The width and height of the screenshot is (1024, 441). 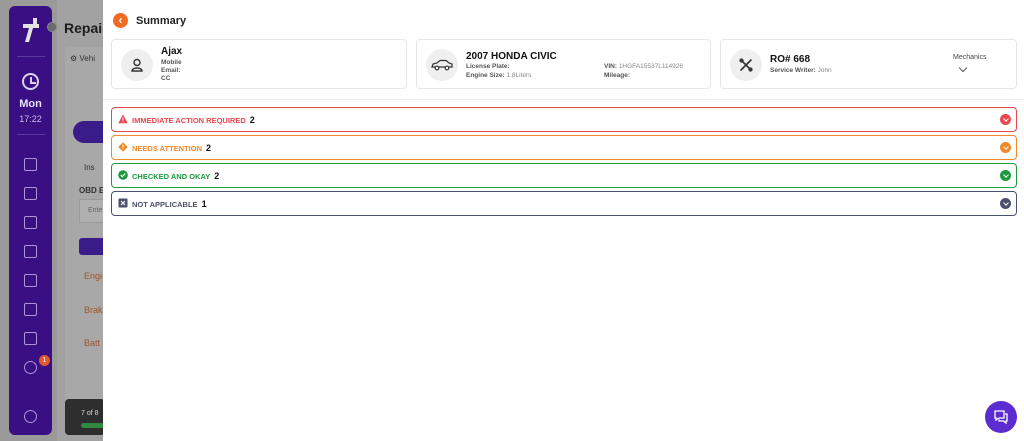 I want to click on background-progress-footer: 7 of 8, so click(x=85, y=417).